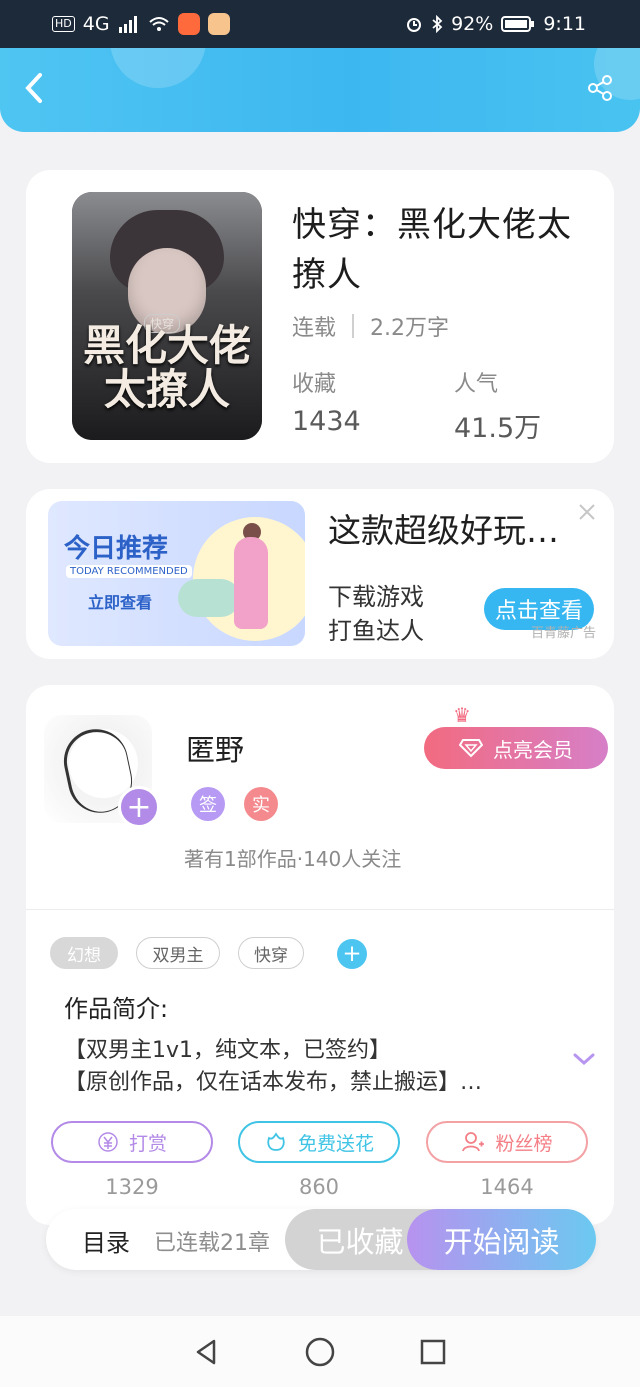 This screenshot has height=1387, width=640. What do you see at coordinates (293, 859) in the screenshot?
I see `author-meta: 著有1部作品·140人关注` at bounding box center [293, 859].